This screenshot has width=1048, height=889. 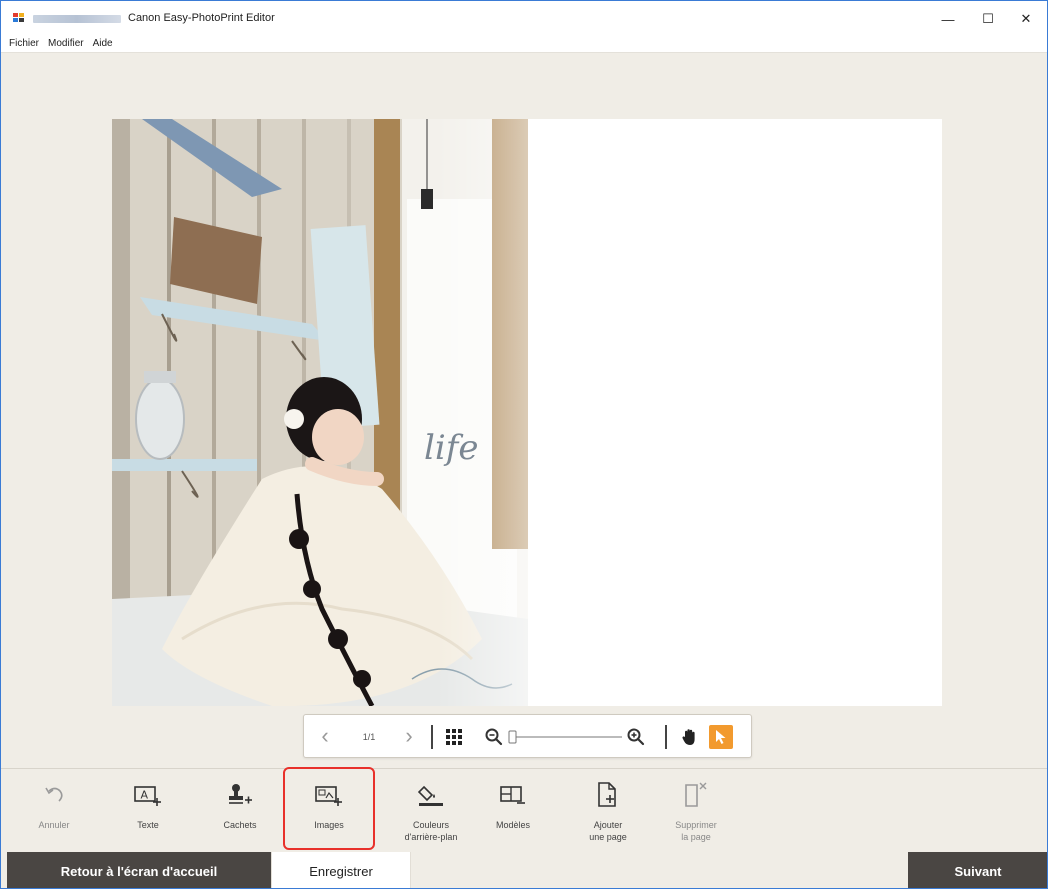 I want to click on add-page-icon, so click(x=608, y=795).